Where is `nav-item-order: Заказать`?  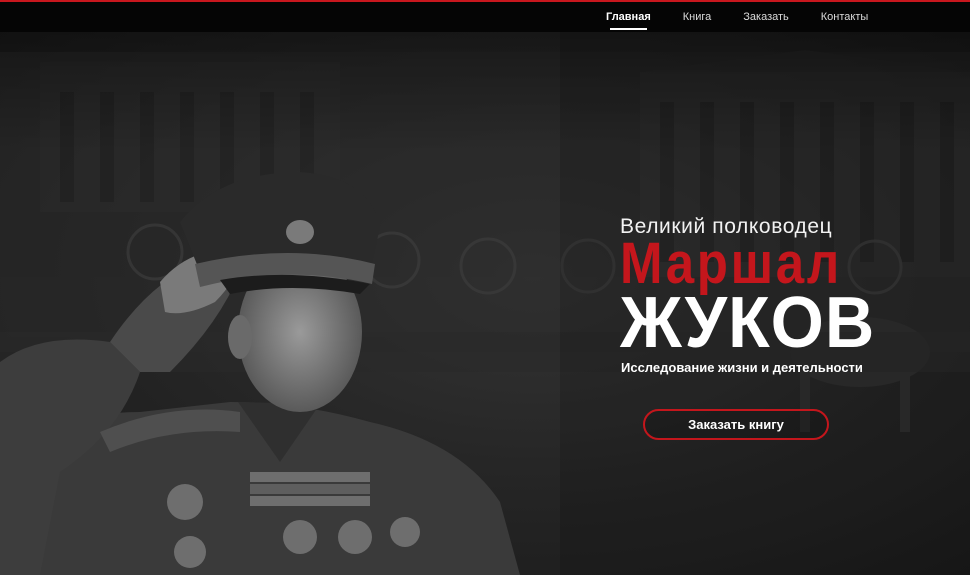
nav-item-order: Заказать is located at coordinates (766, 17).